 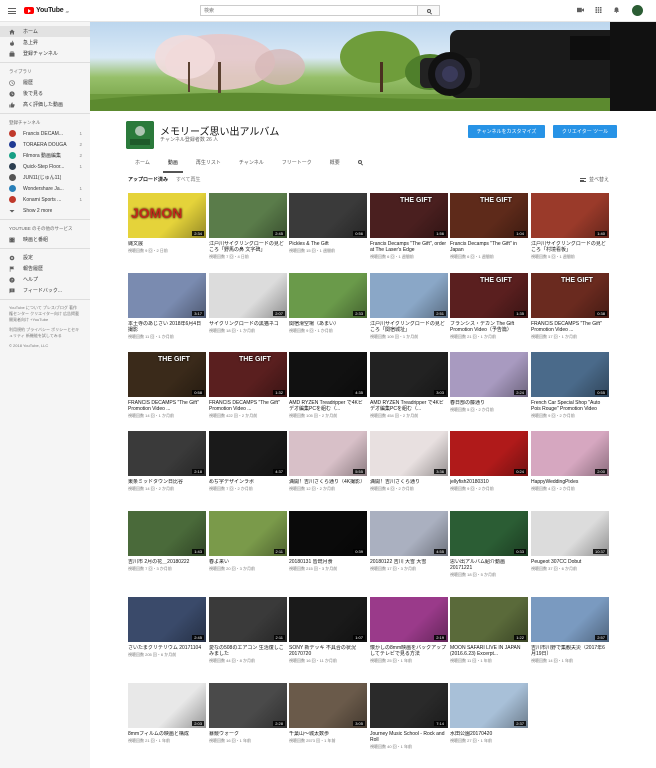 I want to click on video-title: 縄文展, so click(x=167, y=244).